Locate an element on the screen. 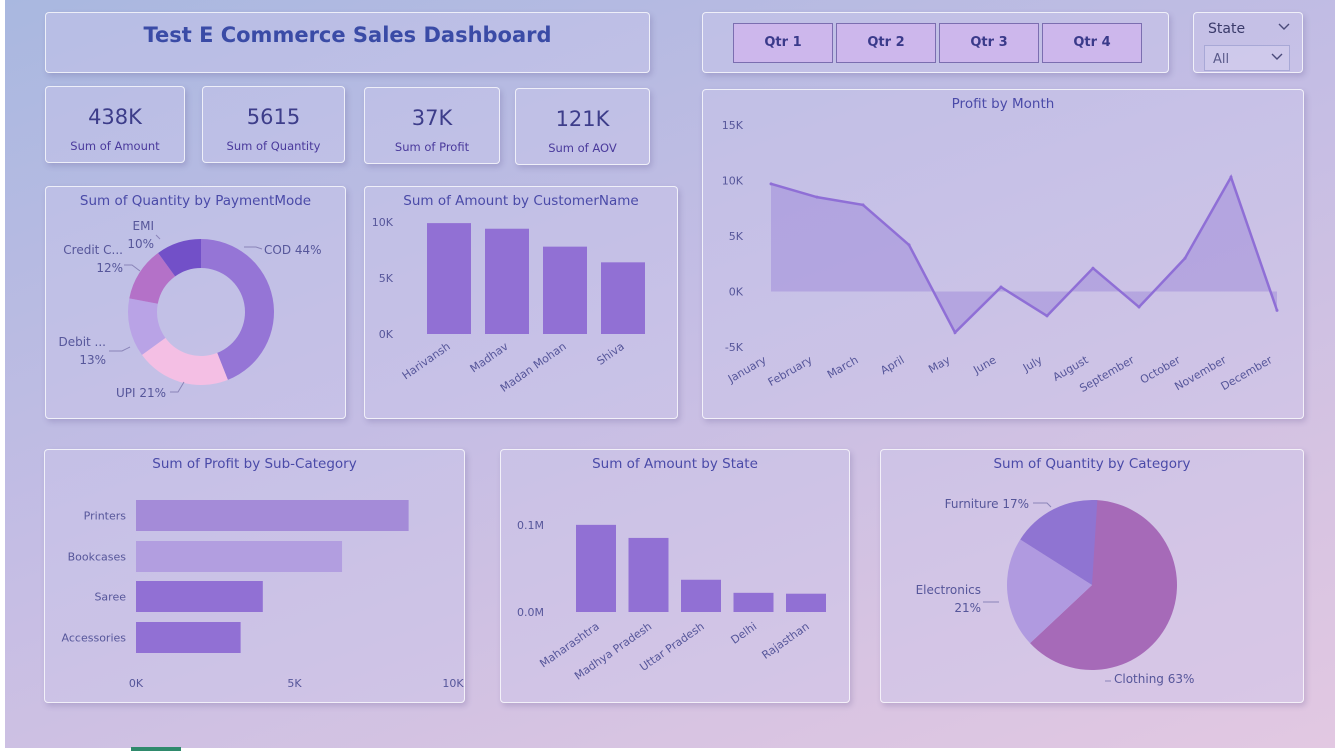 This screenshot has height=751, width=1338. x-tick-label: Shiva is located at coordinates (610, 354).